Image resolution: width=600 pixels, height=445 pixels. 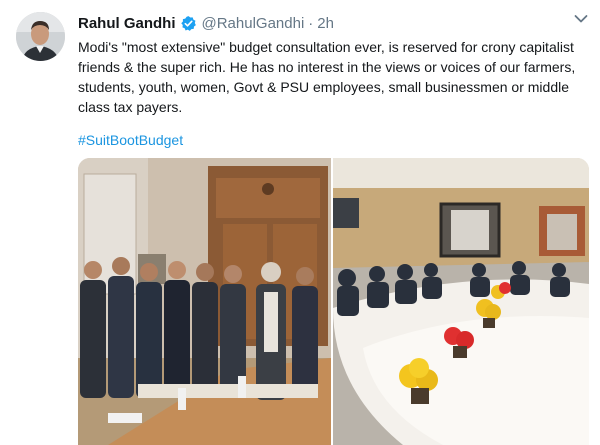 What do you see at coordinates (127, 23) in the screenshot?
I see `display-name: Rahul Gandhi` at bounding box center [127, 23].